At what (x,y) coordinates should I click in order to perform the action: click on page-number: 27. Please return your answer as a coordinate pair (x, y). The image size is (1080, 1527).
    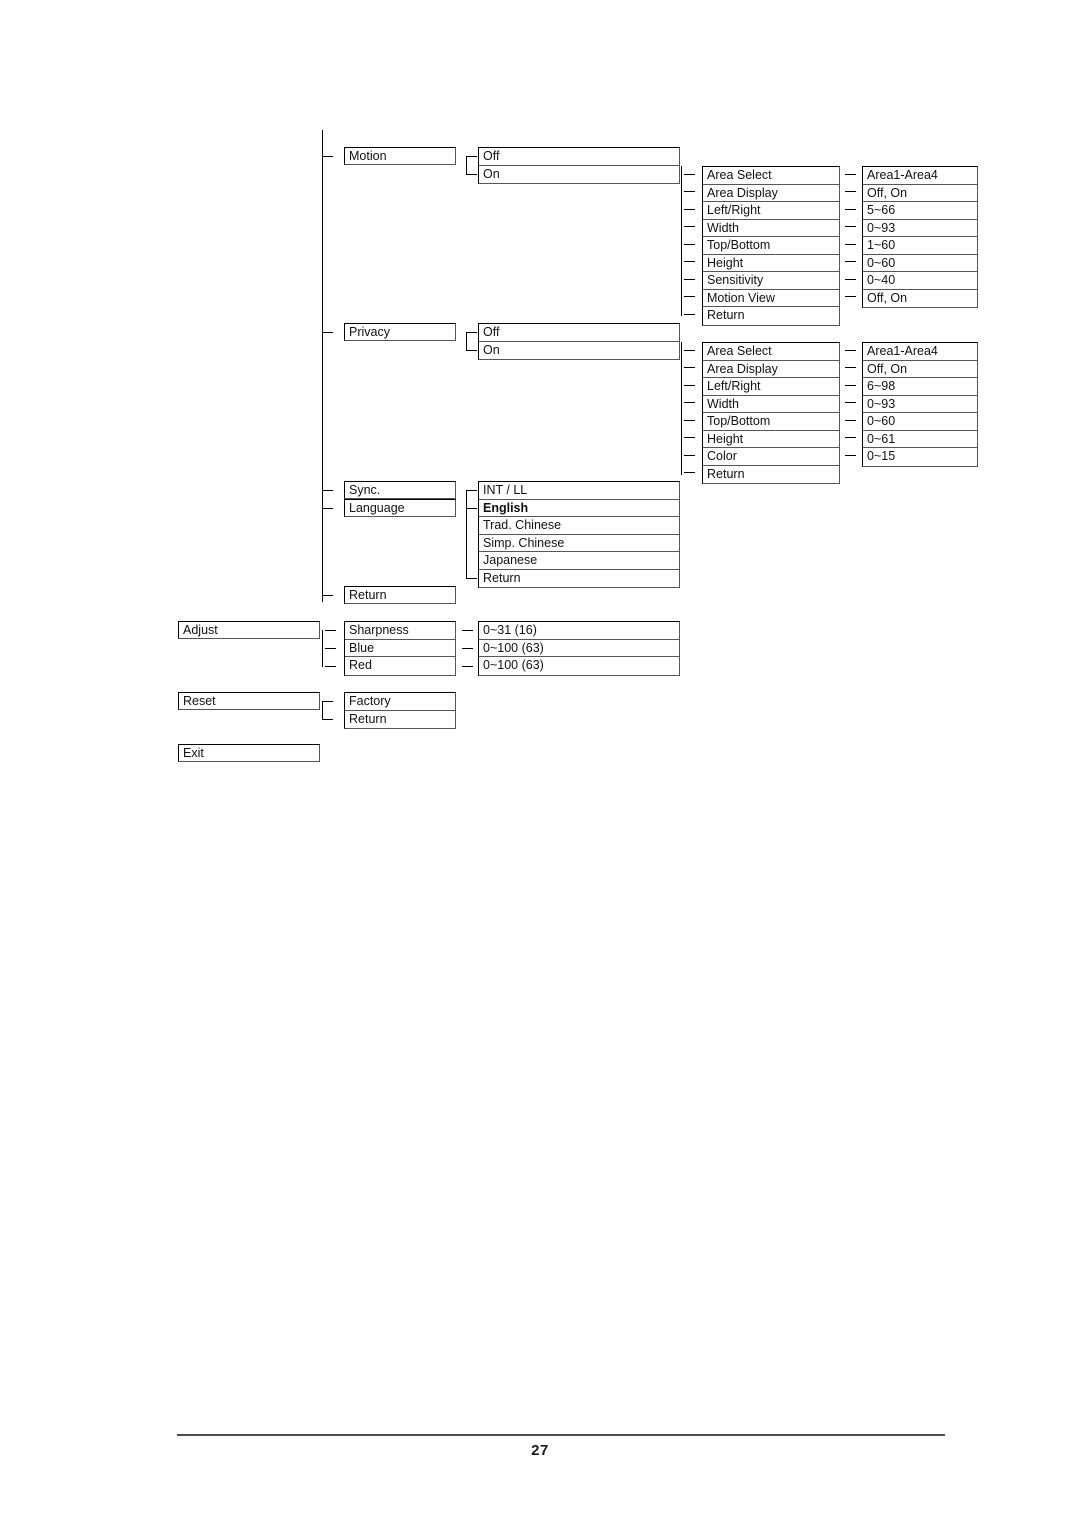
    Looking at the image, I should click on (540, 1450).